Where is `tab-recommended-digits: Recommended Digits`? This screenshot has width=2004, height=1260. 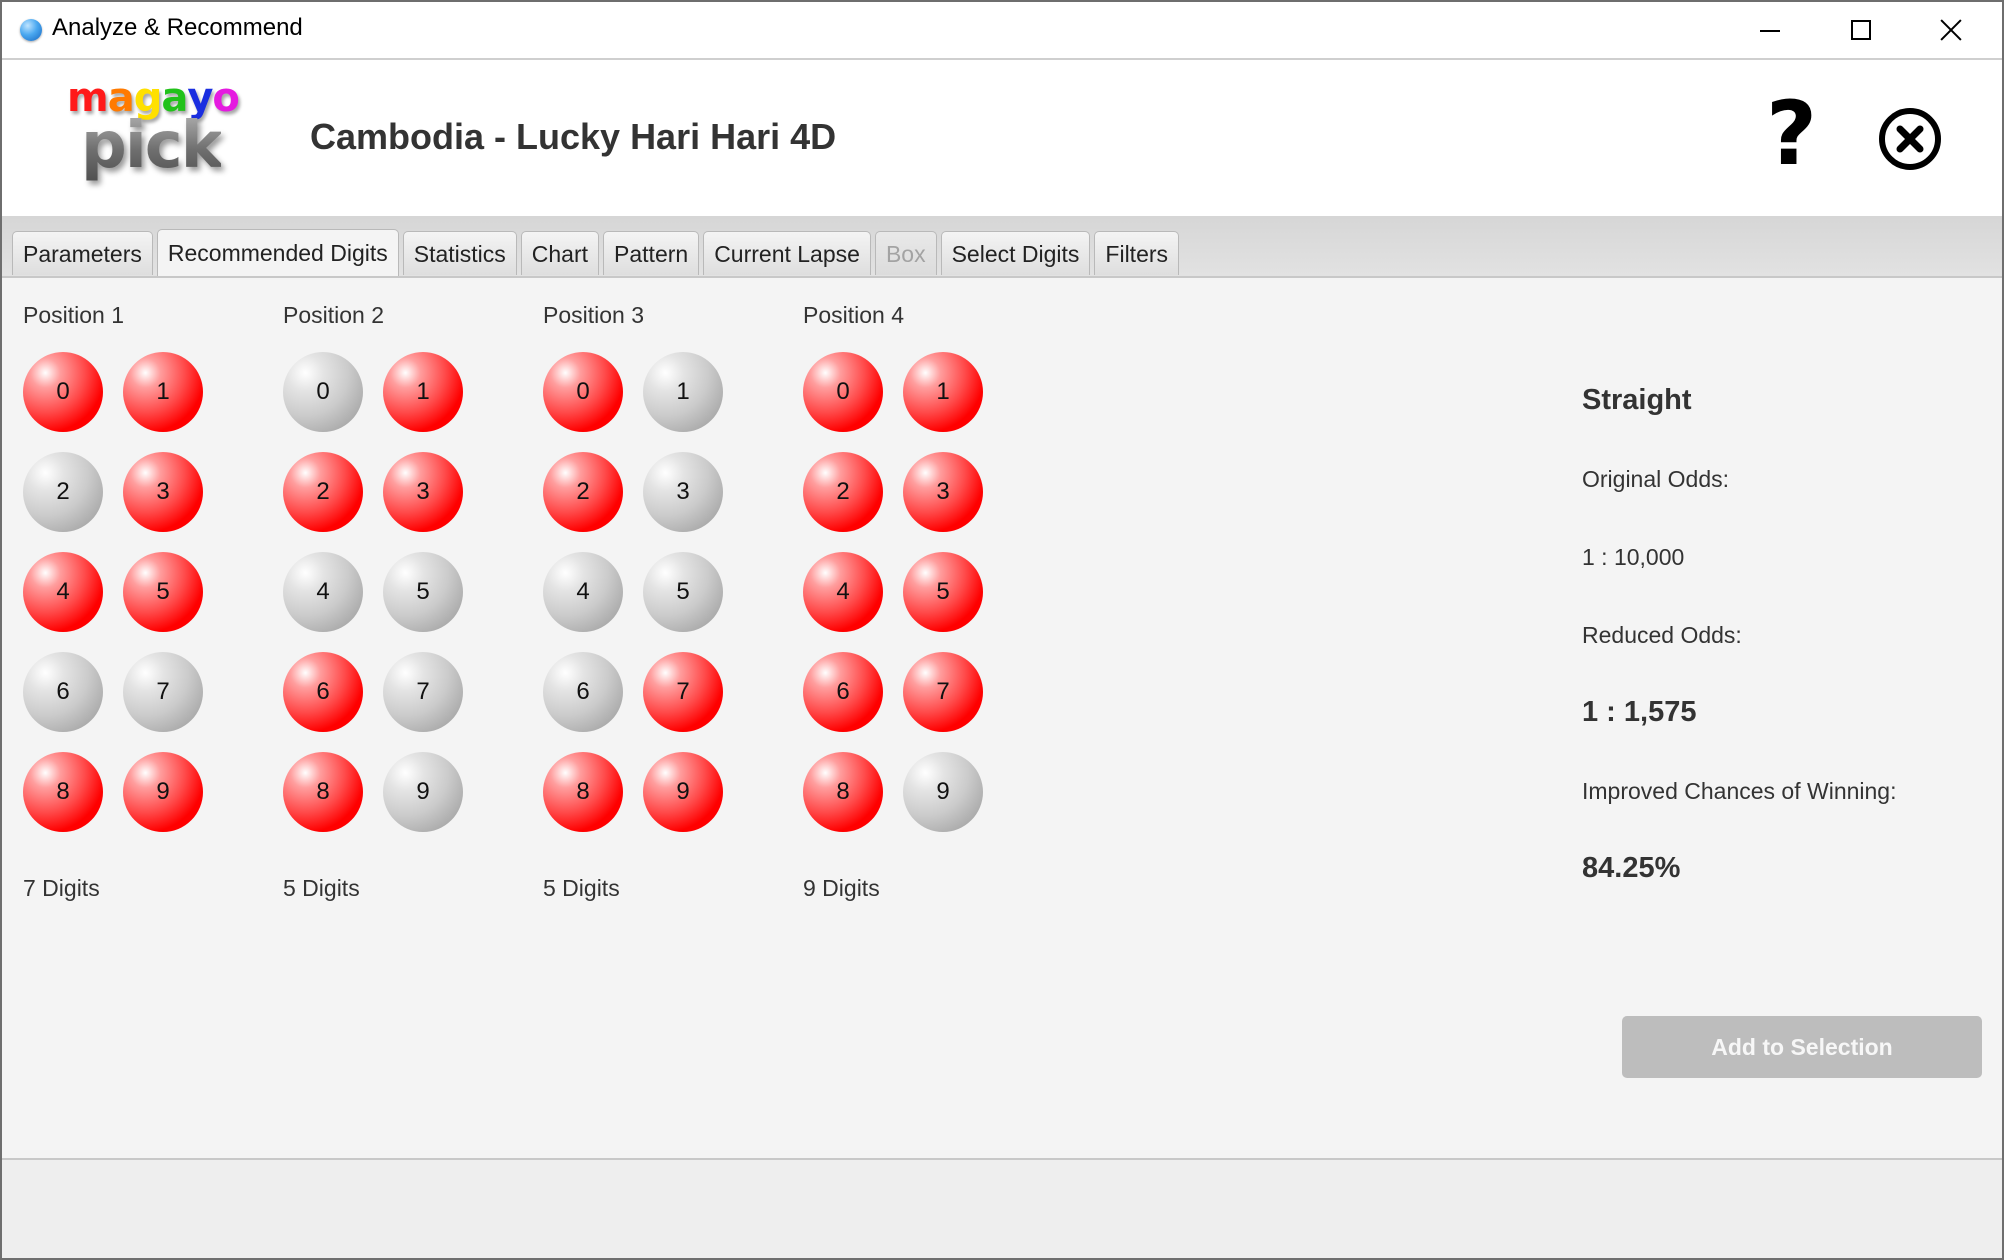
tab-recommended-digits: Recommended Digits is located at coordinates (277, 252).